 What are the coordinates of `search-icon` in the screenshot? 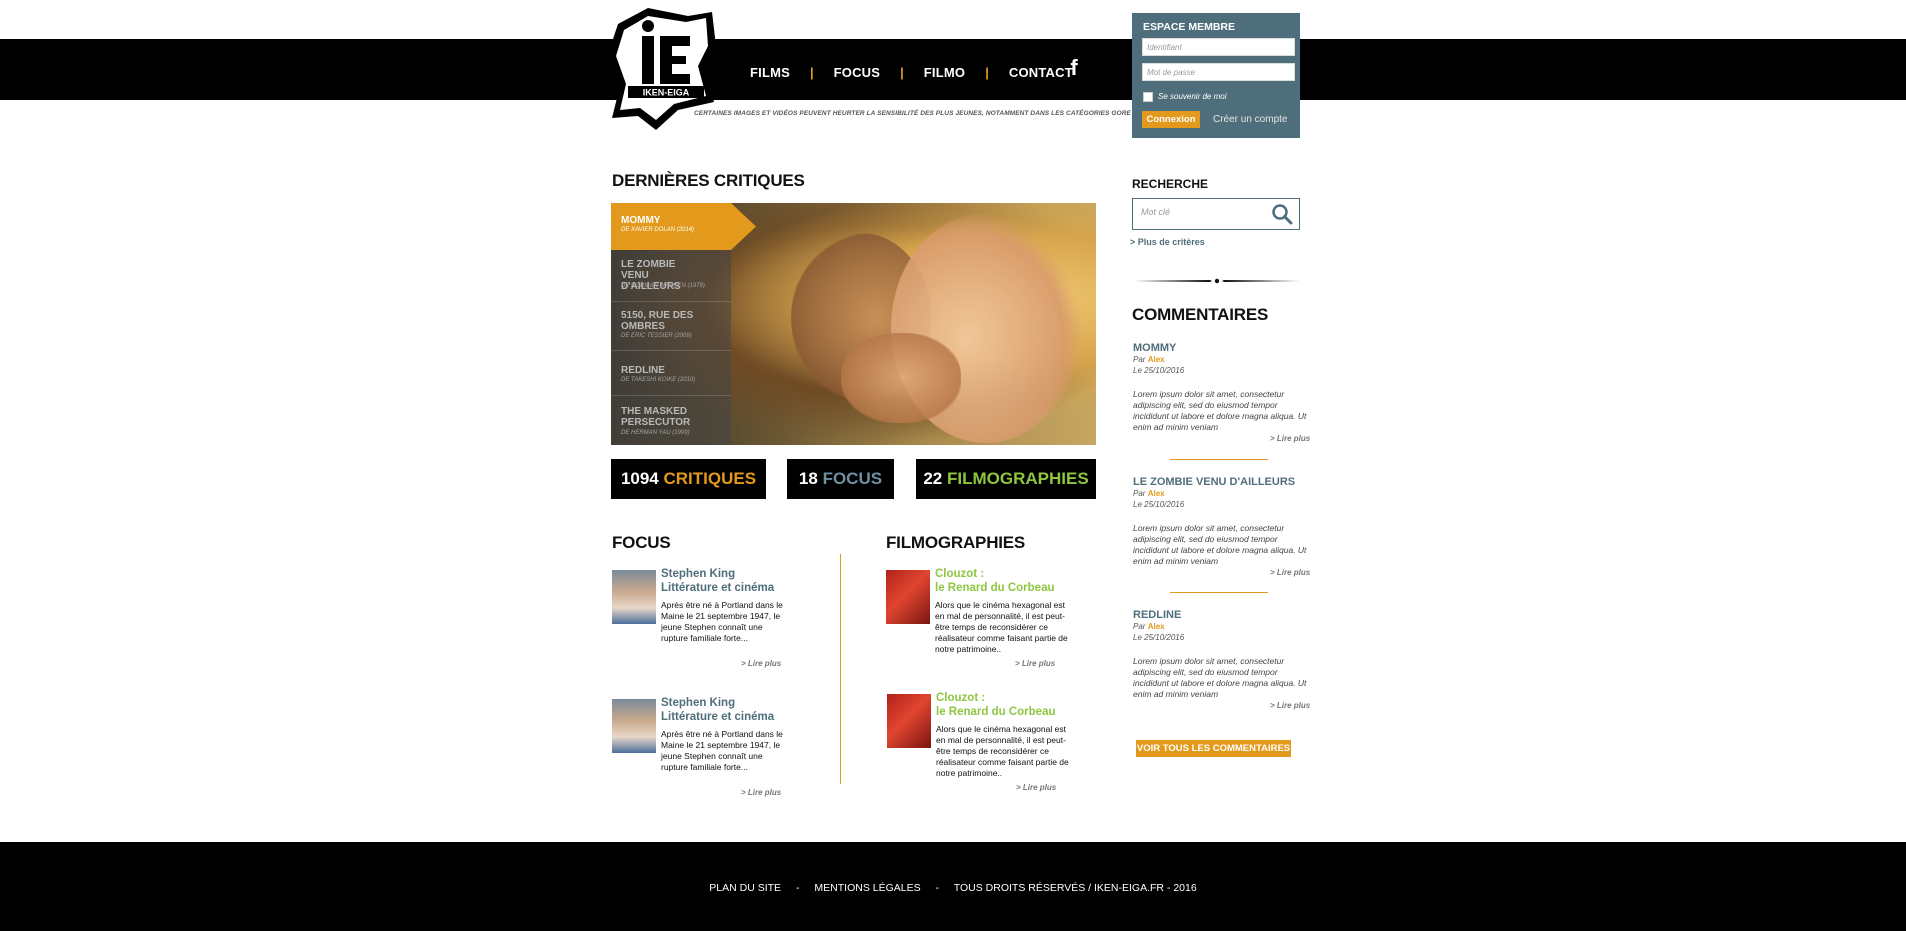 It's located at (1282, 214).